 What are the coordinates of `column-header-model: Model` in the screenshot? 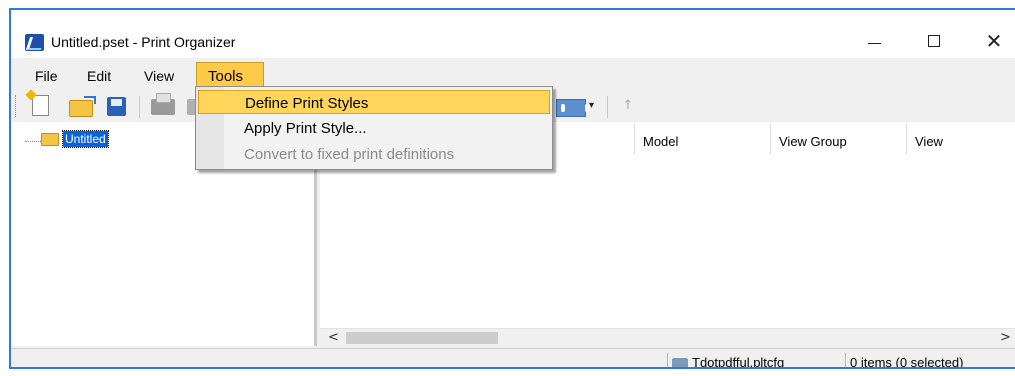 It's located at (703, 138).